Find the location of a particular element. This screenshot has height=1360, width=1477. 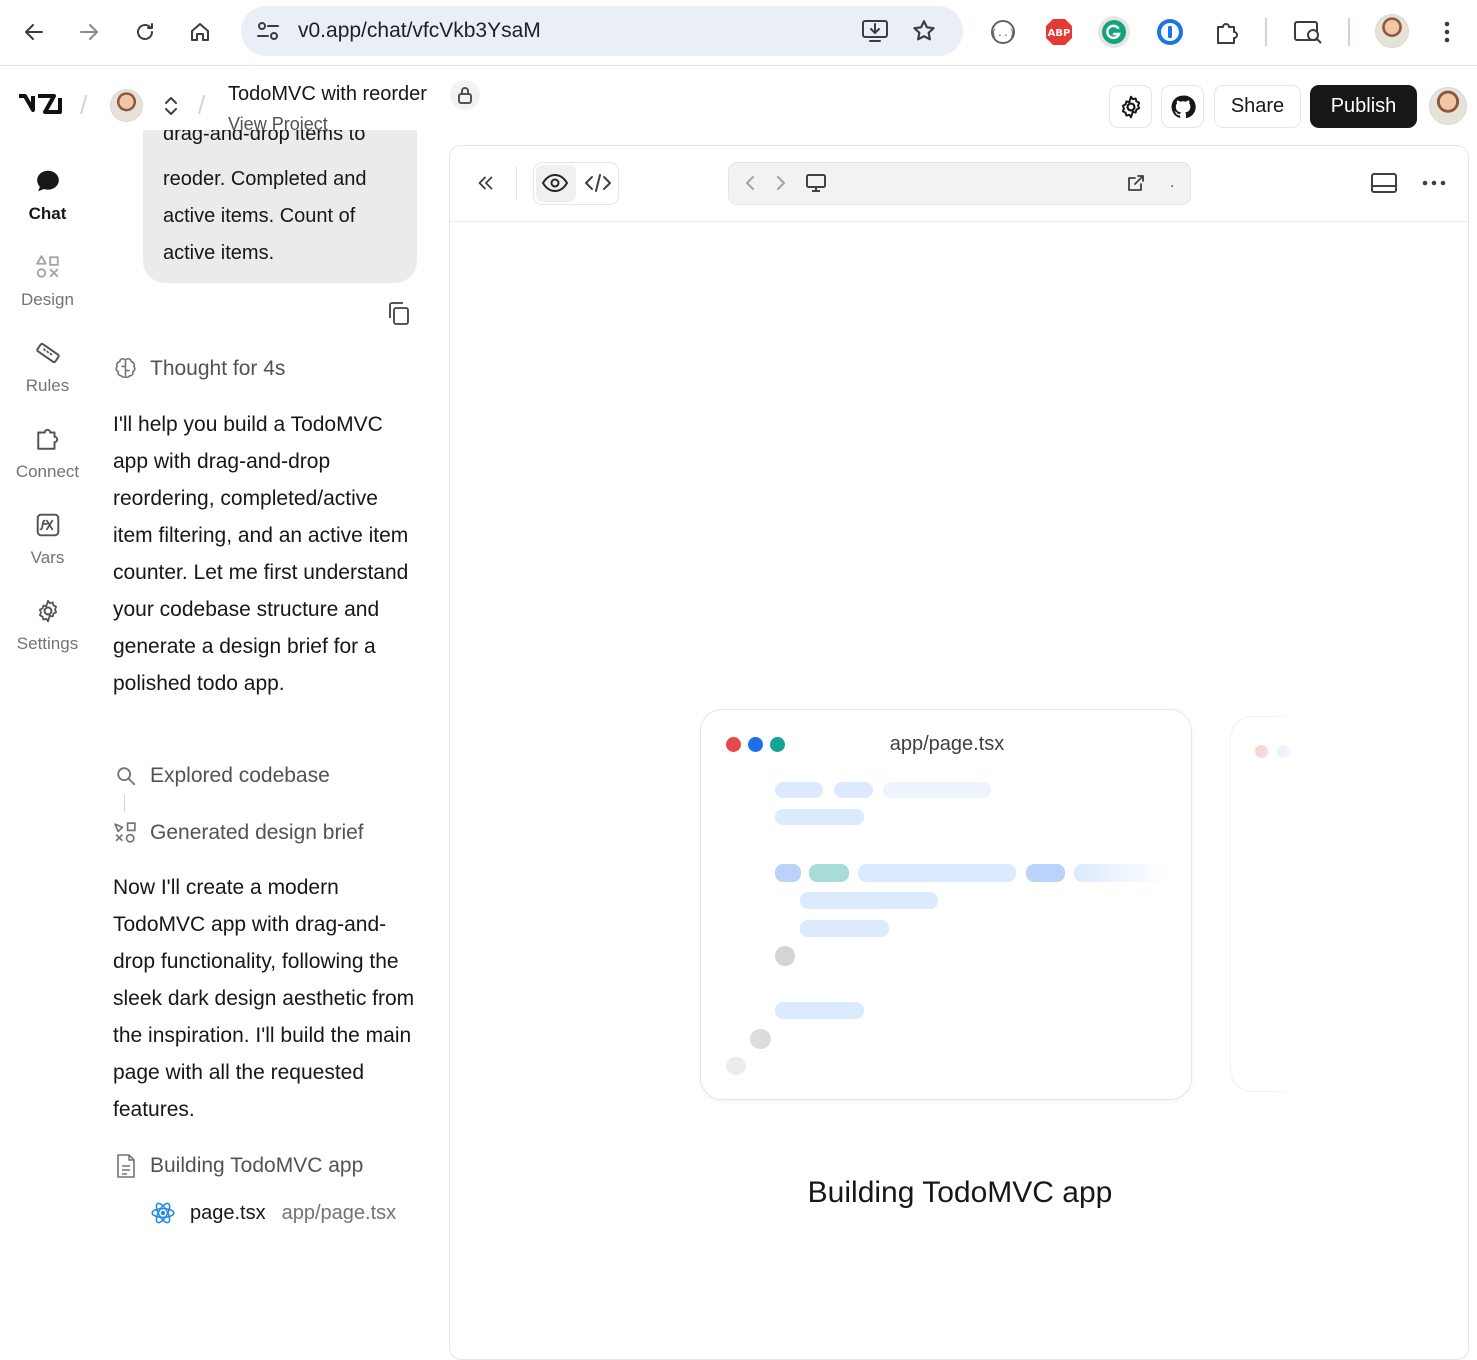

rail-label: Design is located at coordinates (47, 299).